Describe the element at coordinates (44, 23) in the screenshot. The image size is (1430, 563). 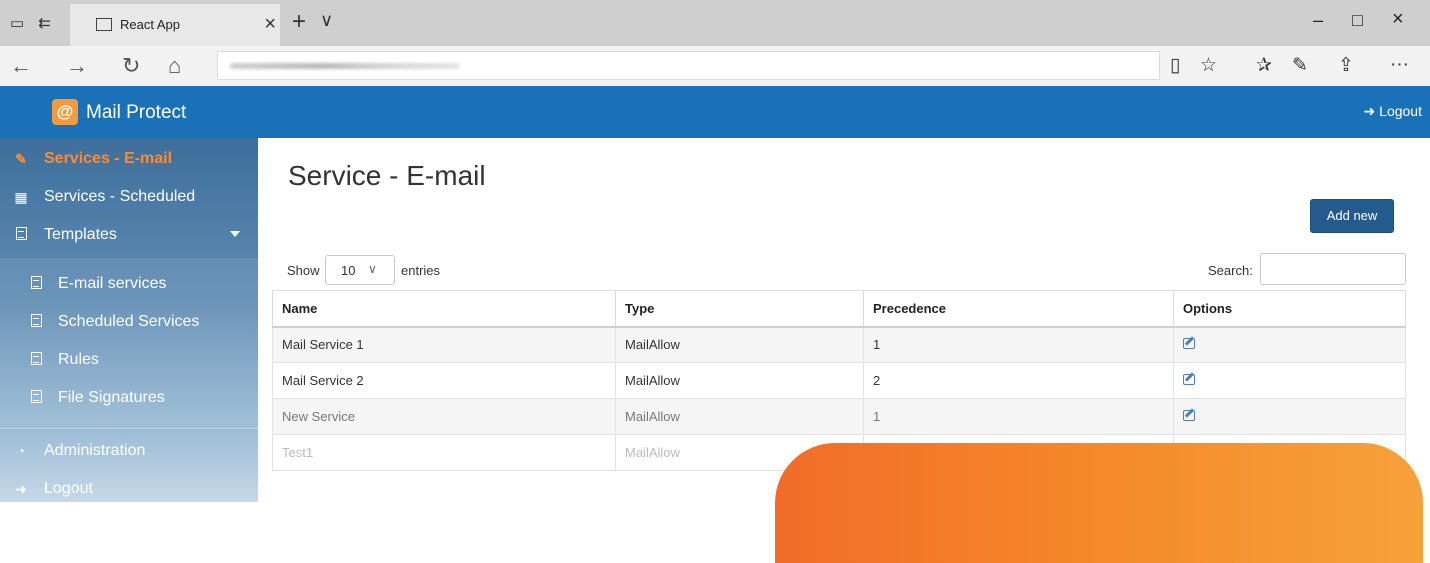
I see `set-aside-tabs-icon: ⇇` at that location.